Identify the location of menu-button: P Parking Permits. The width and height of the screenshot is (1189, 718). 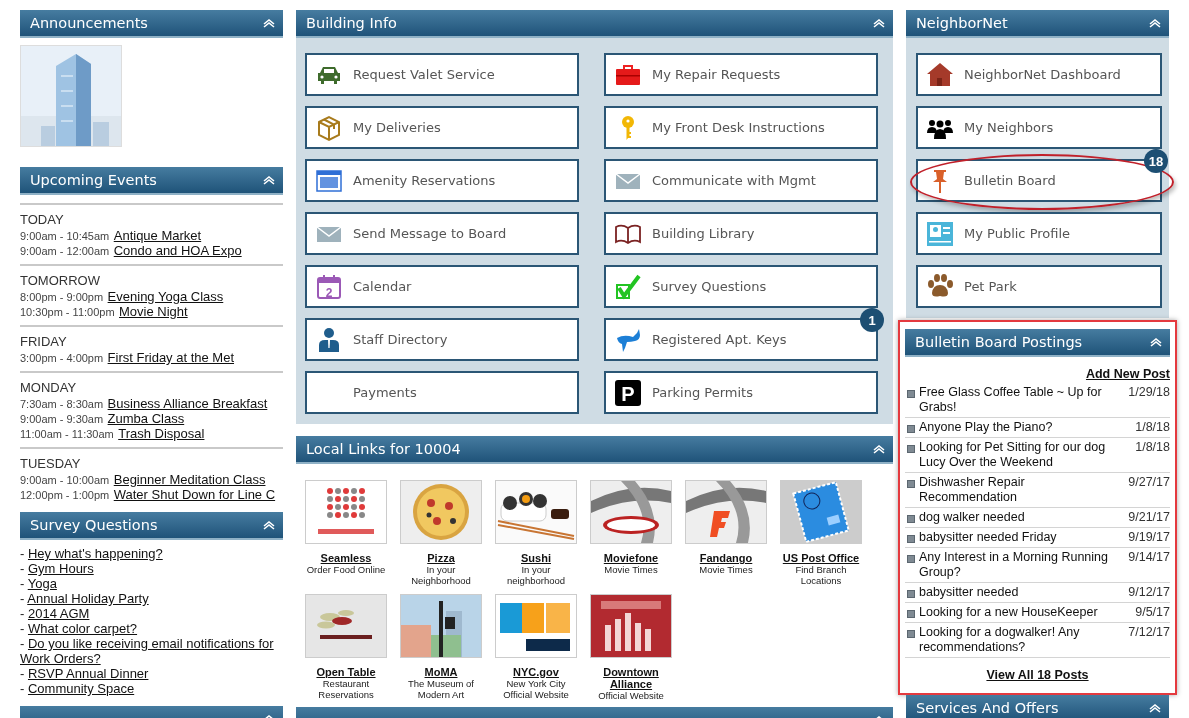
(741, 392).